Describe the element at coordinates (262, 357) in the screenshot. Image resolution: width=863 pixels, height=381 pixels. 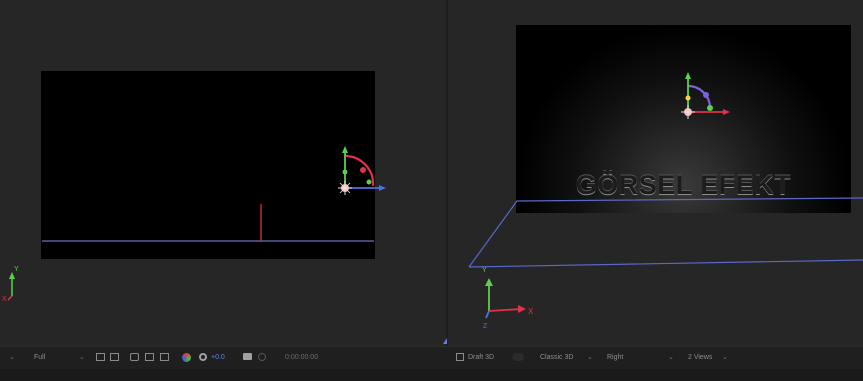
I see `show-snapshot-icon` at that location.